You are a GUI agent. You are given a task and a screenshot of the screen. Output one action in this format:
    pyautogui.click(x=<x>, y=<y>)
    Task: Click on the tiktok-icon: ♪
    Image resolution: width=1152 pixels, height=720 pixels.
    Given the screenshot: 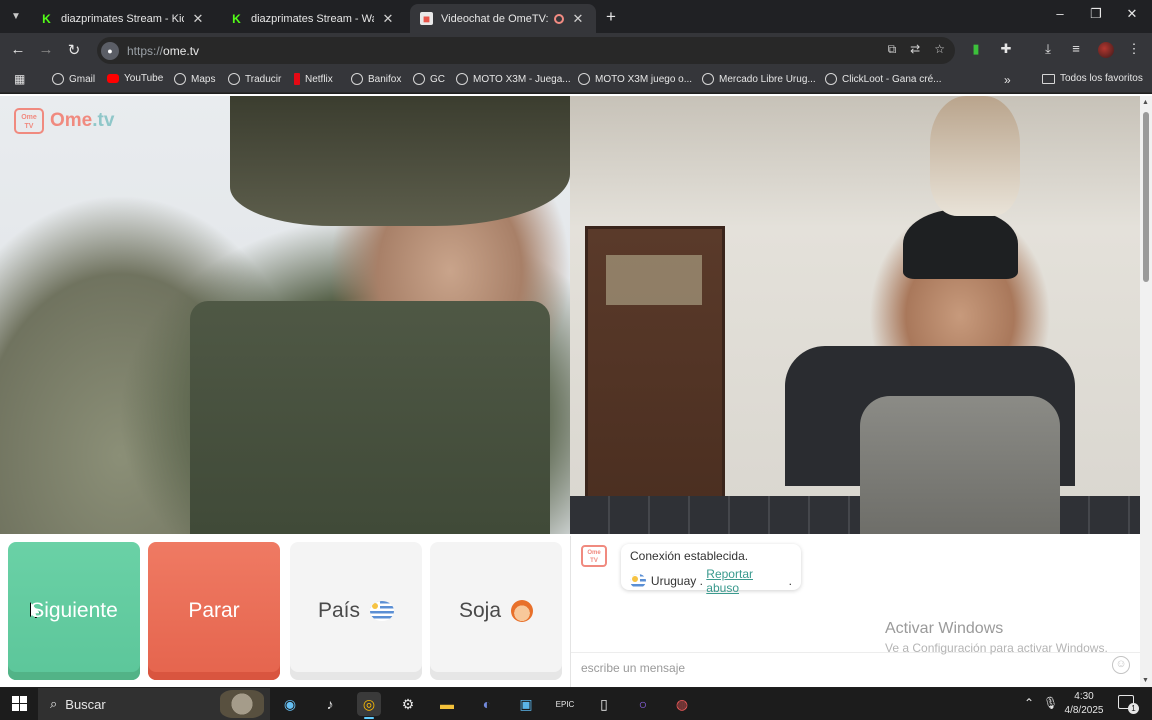 What is the action you would take?
    pyautogui.click(x=330, y=704)
    